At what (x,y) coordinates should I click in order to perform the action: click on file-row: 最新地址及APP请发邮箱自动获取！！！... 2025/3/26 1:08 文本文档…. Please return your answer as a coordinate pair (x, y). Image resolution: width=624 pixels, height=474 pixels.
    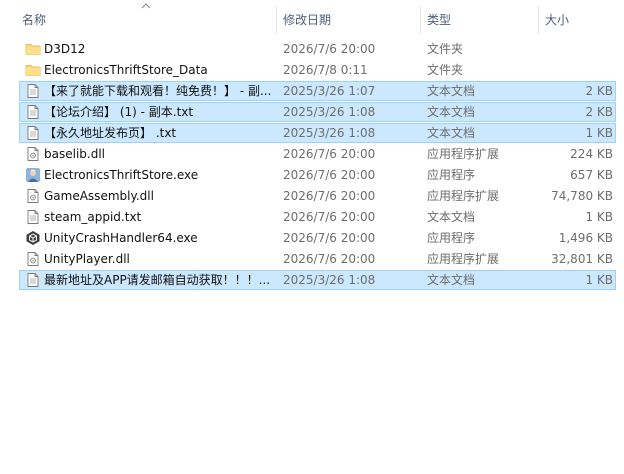
    Looking at the image, I should click on (317, 280).